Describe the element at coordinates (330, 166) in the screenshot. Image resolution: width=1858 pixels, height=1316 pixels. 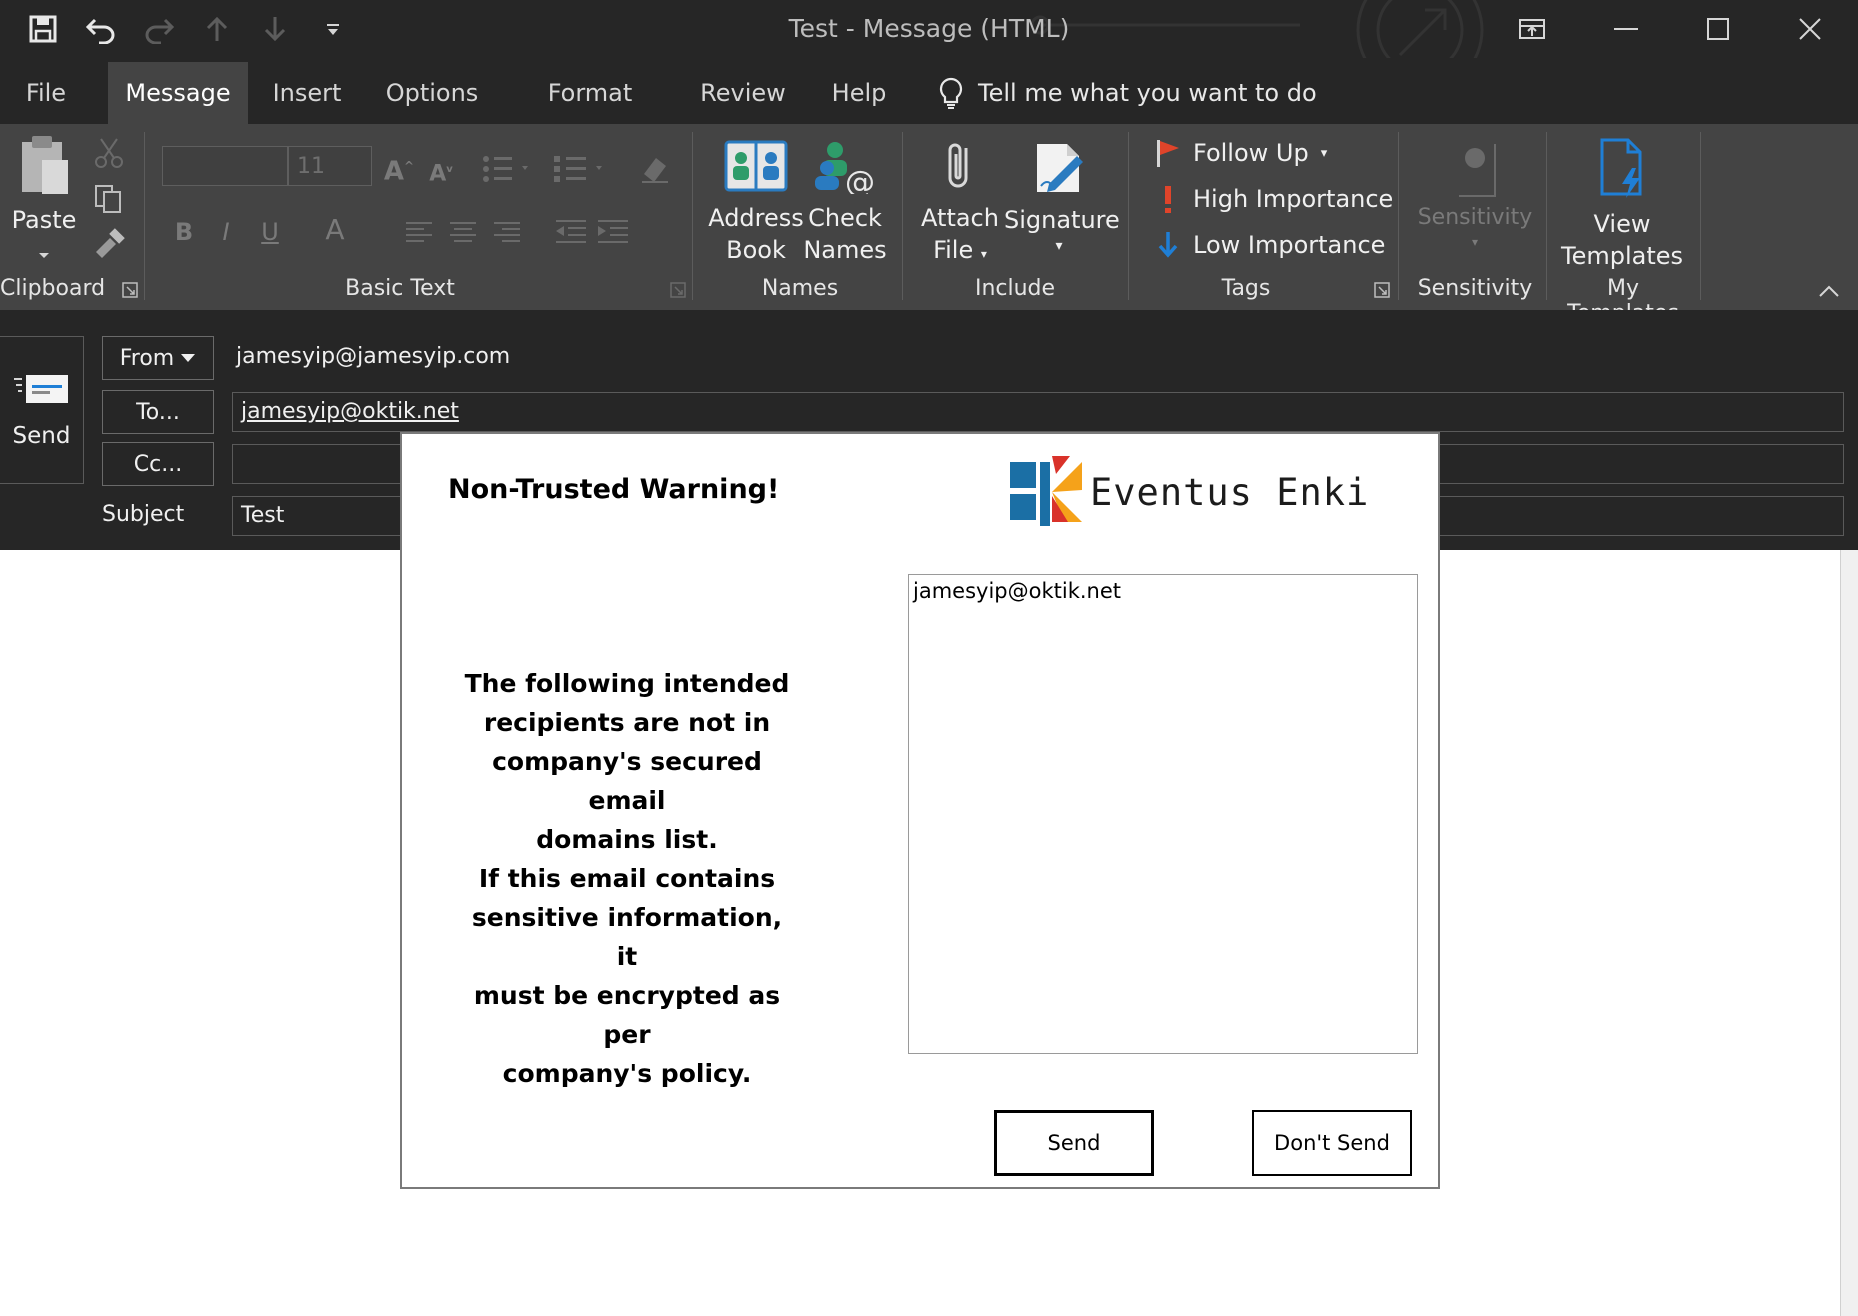
I see `font-size-combo: 11` at that location.